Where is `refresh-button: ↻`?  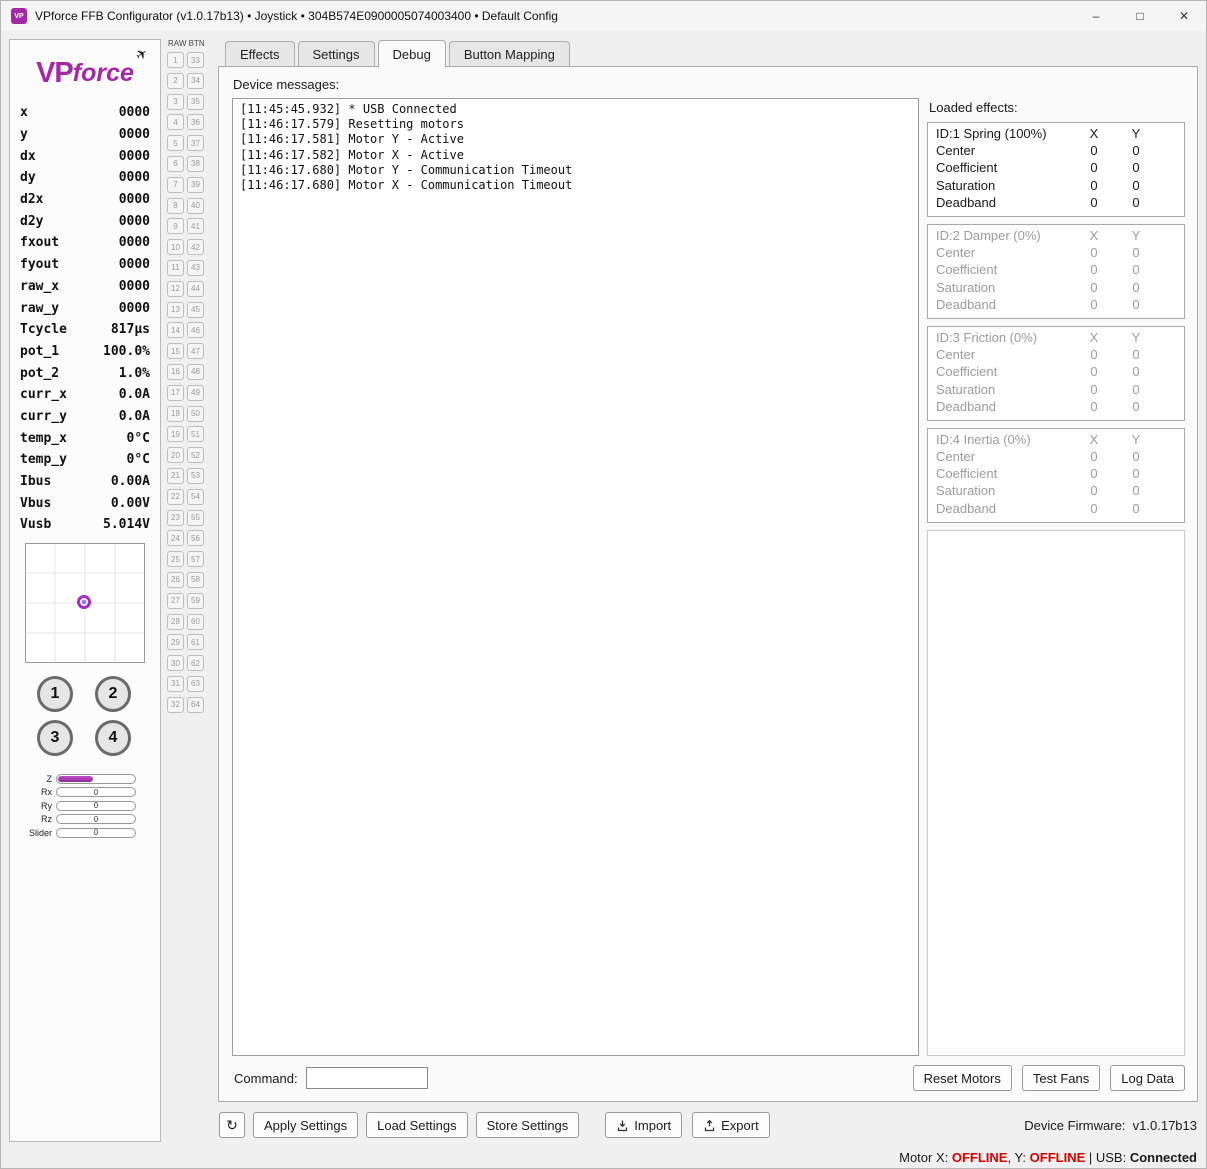 refresh-button: ↻ is located at coordinates (232, 1125).